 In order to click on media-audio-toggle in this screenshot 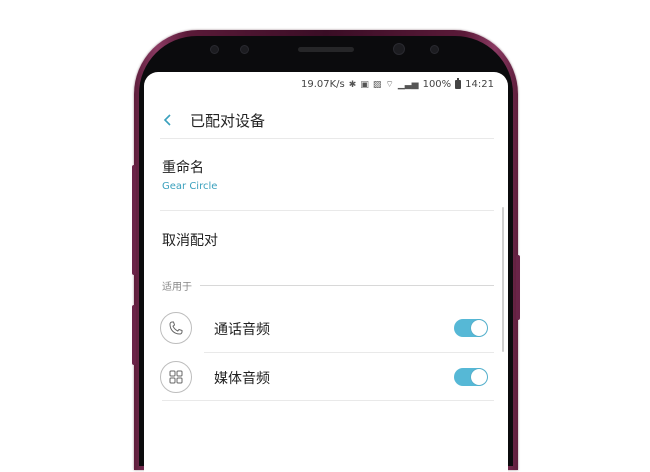, I will do `click(471, 377)`.